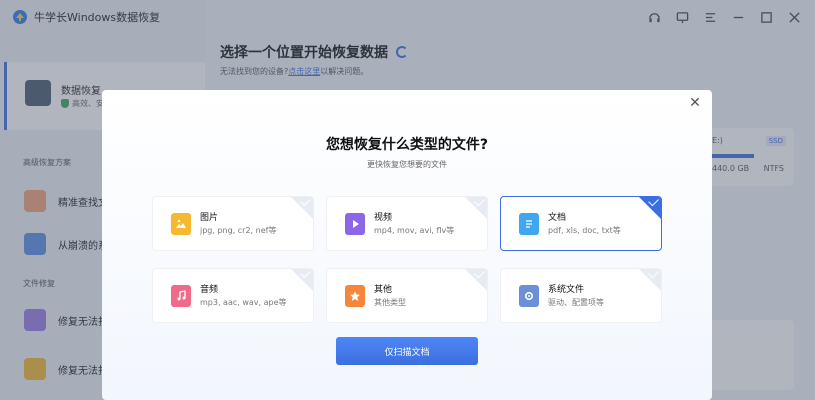 The height and width of the screenshot is (400, 815). I want to click on file-type-card: 图片 jpg, png, cr2, nef等, so click(233, 223).